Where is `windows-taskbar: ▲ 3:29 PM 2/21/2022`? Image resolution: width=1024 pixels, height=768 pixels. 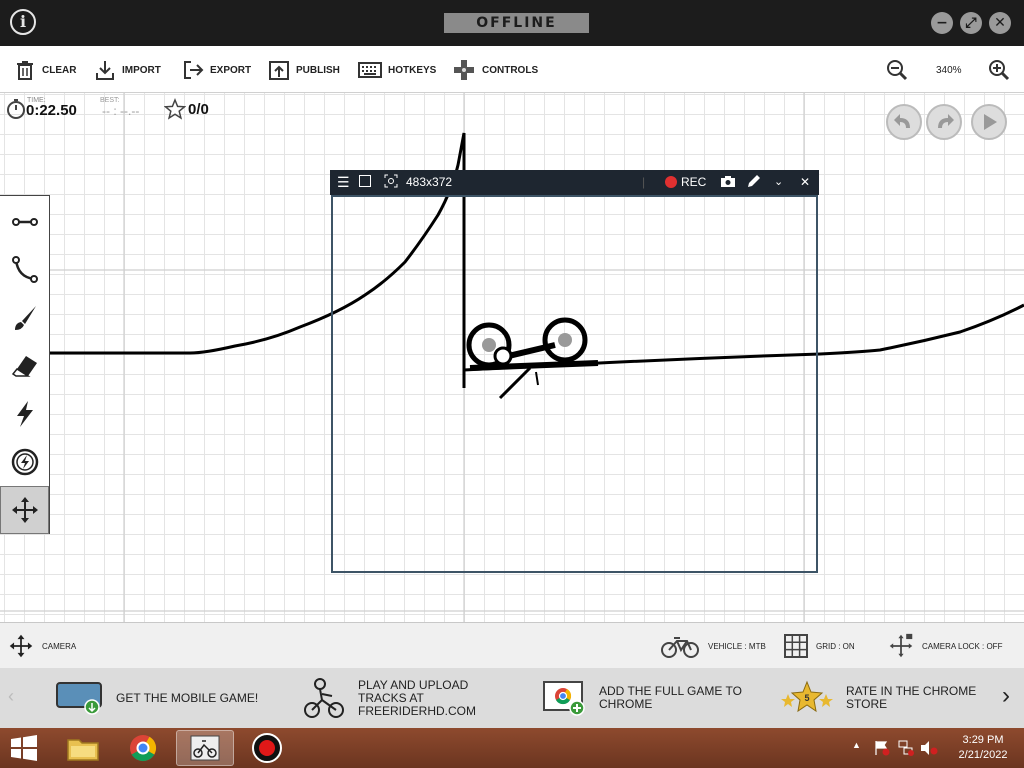 windows-taskbar: ▲ 3:29 PM 2/21/2022 is located at coordinates (512, 748).